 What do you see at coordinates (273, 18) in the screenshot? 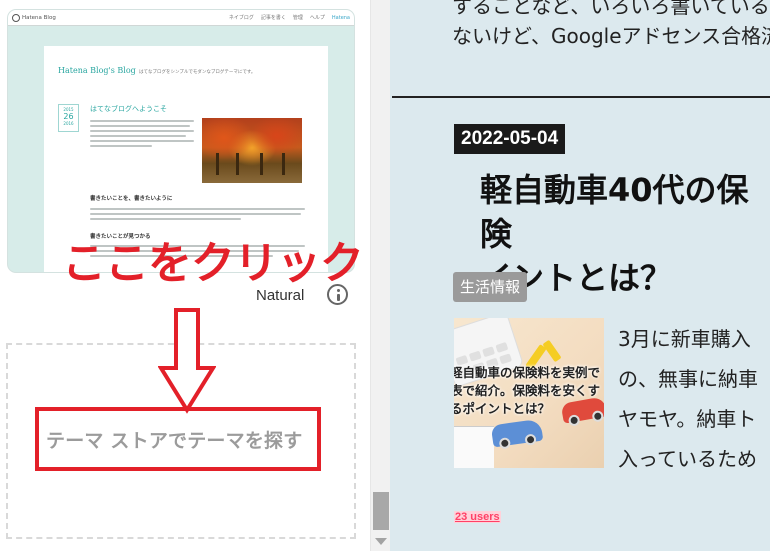
I see `preview-nav-item: 記事を書く` at bounding box center [273, 18].